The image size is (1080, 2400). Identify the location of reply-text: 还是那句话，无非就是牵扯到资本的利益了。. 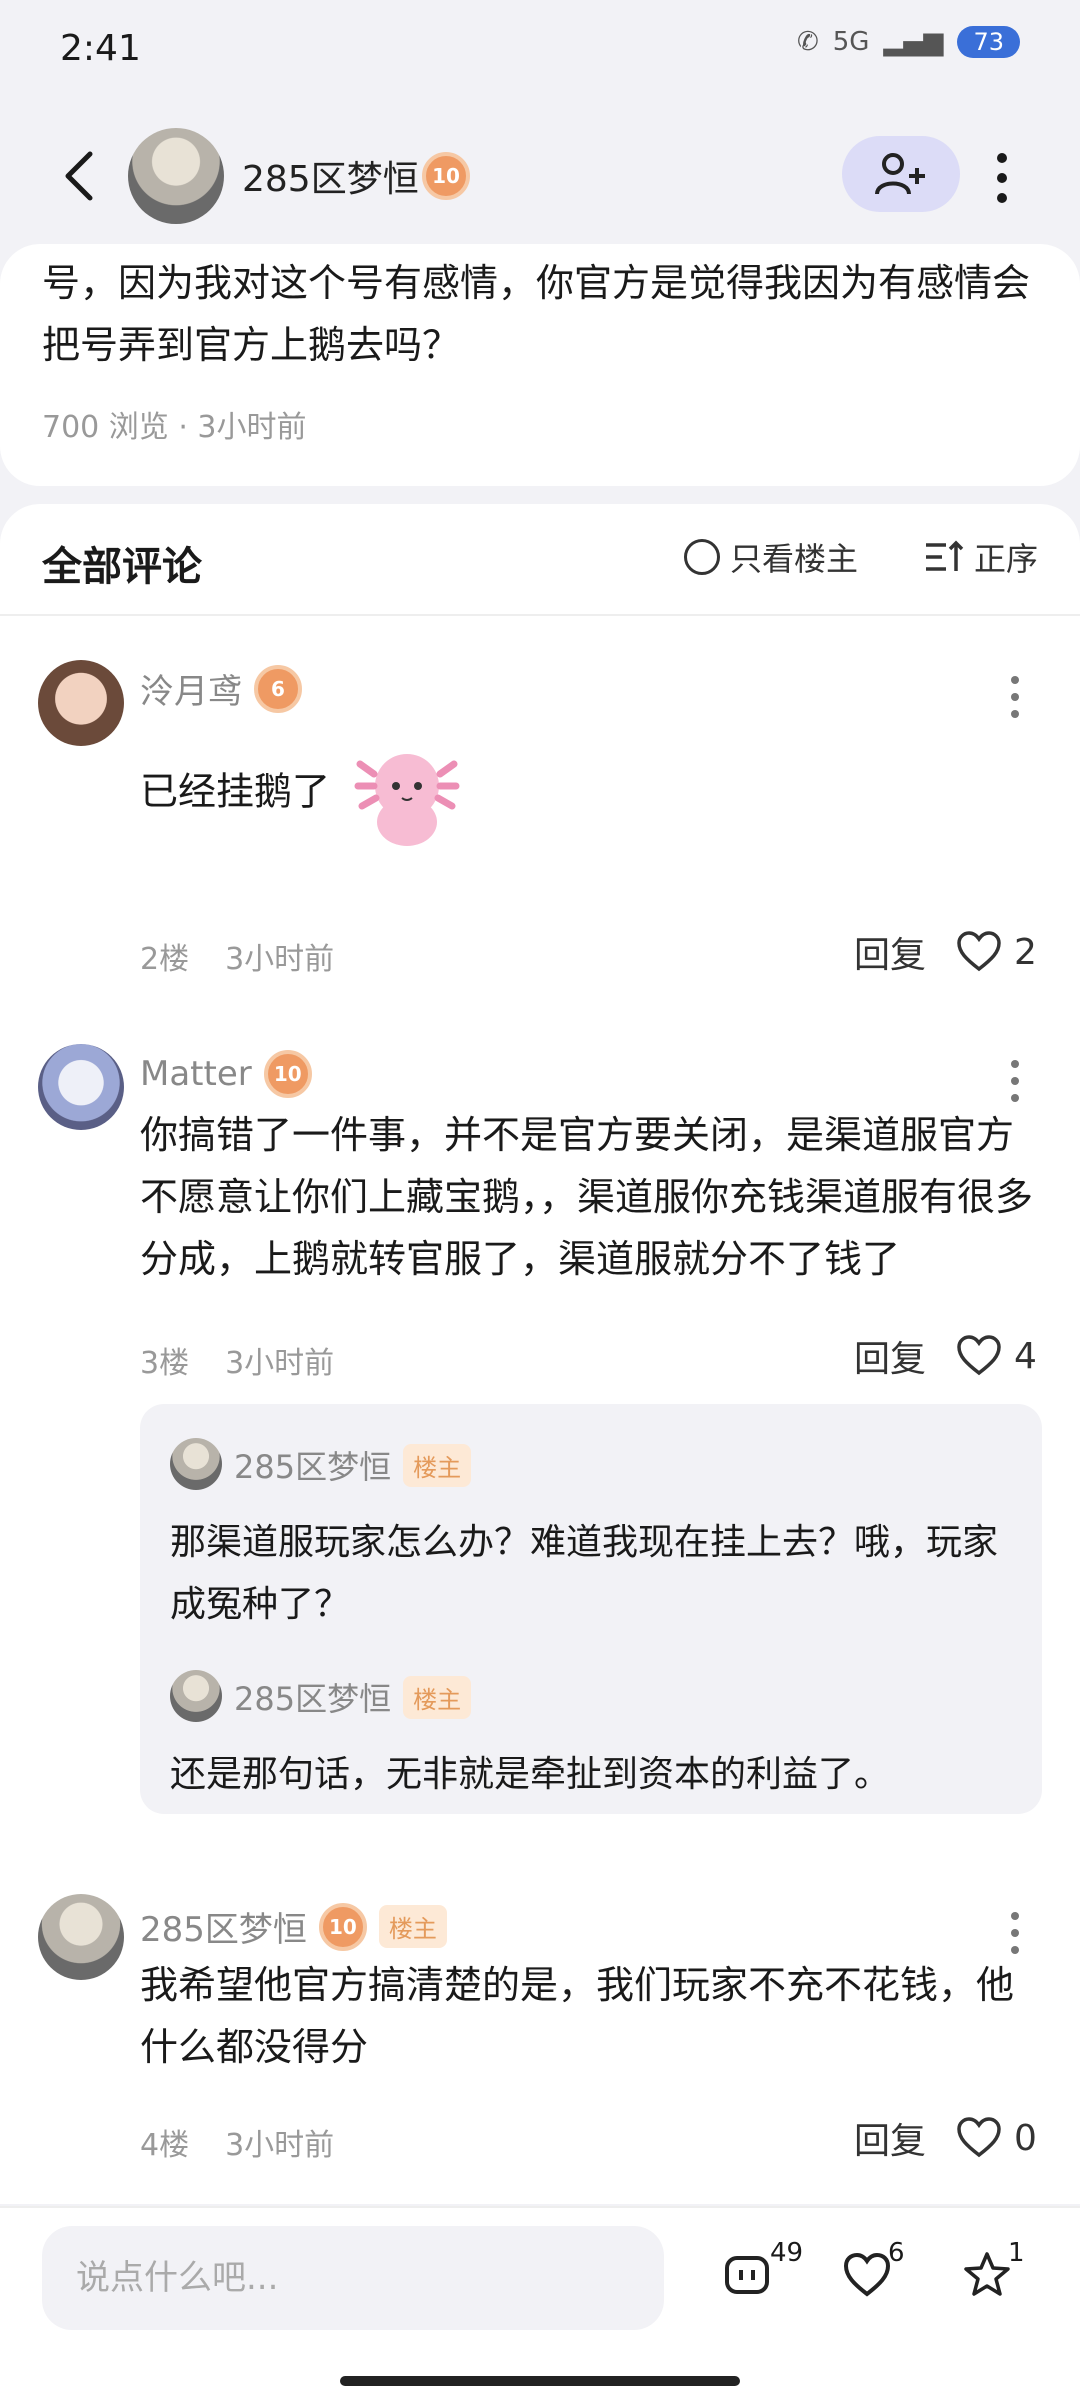
(530, 1774).